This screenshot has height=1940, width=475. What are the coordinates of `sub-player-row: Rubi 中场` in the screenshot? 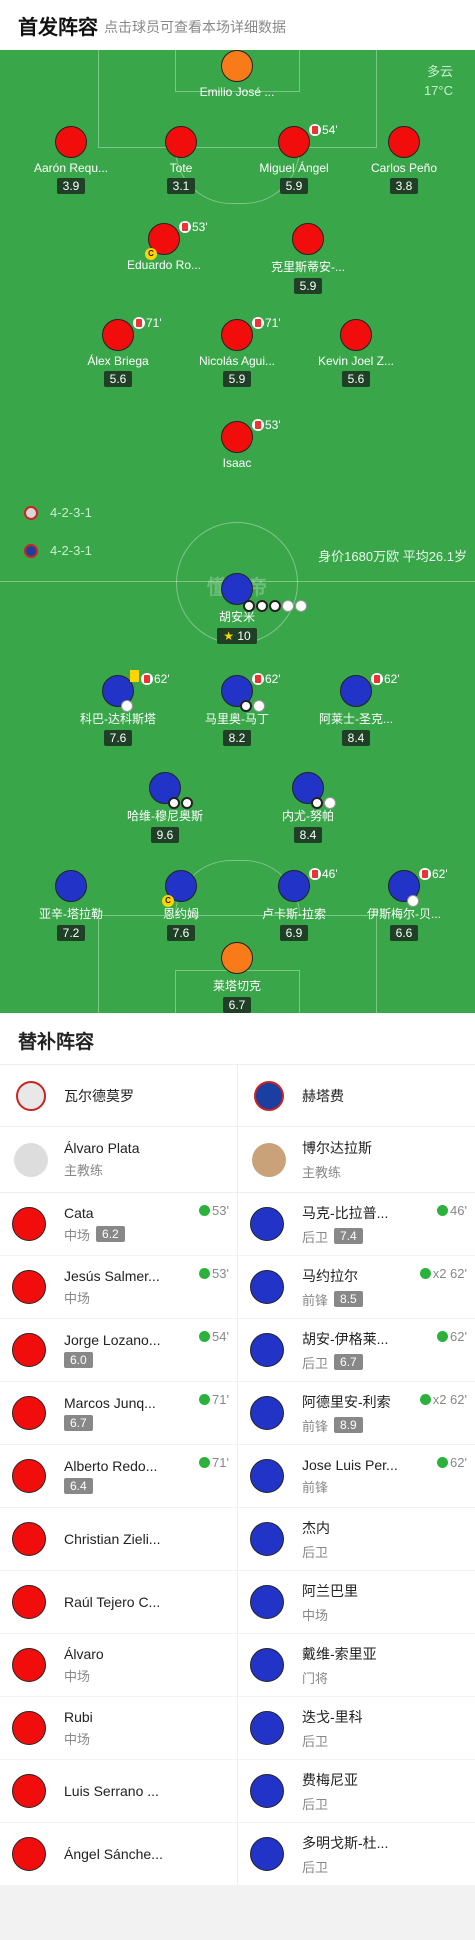 It's located at (118, 1728).